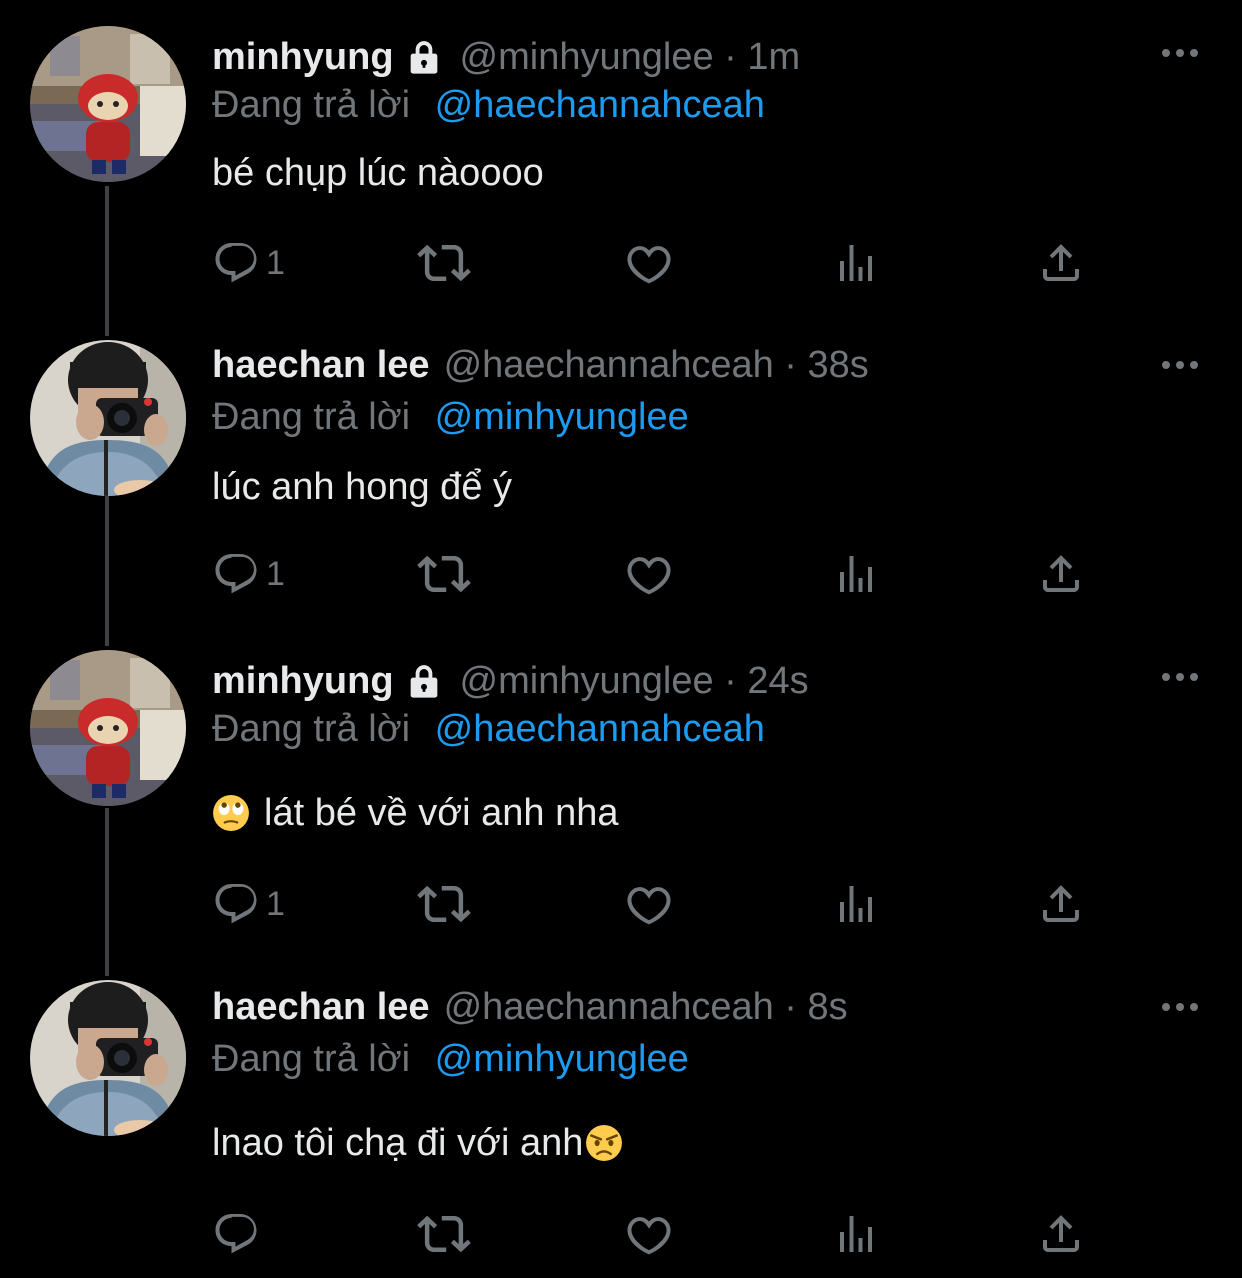 This screenshot has width=1242, height=1278. I want to click on tweet-text: bé chụp lúc nàoooo, so click(378, 173).